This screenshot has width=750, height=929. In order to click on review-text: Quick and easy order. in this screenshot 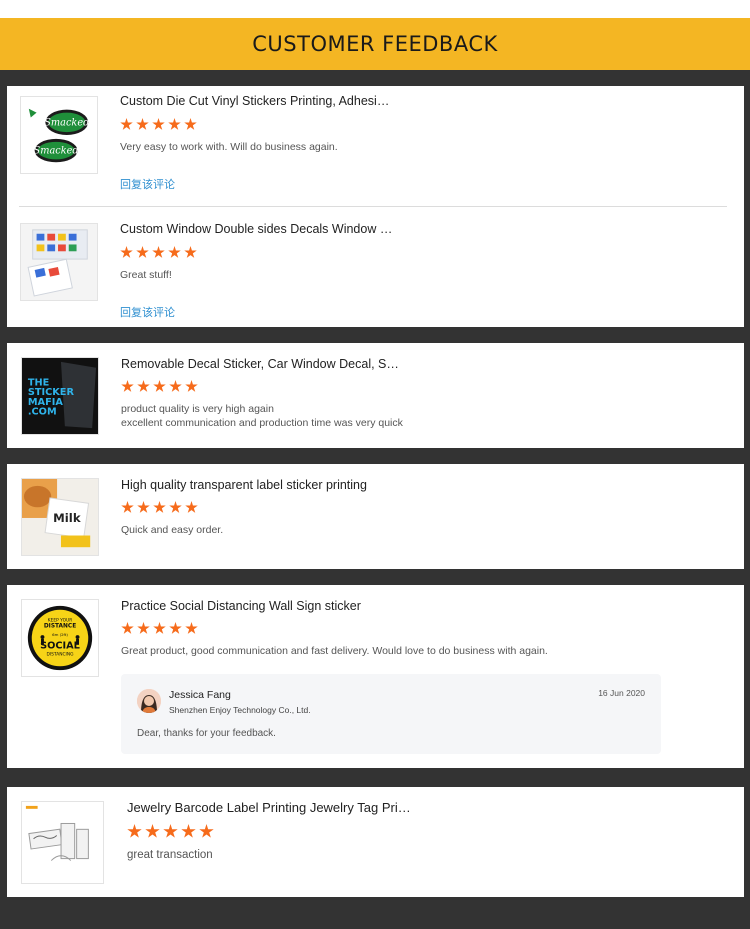, I will do `click(172, 530)`.